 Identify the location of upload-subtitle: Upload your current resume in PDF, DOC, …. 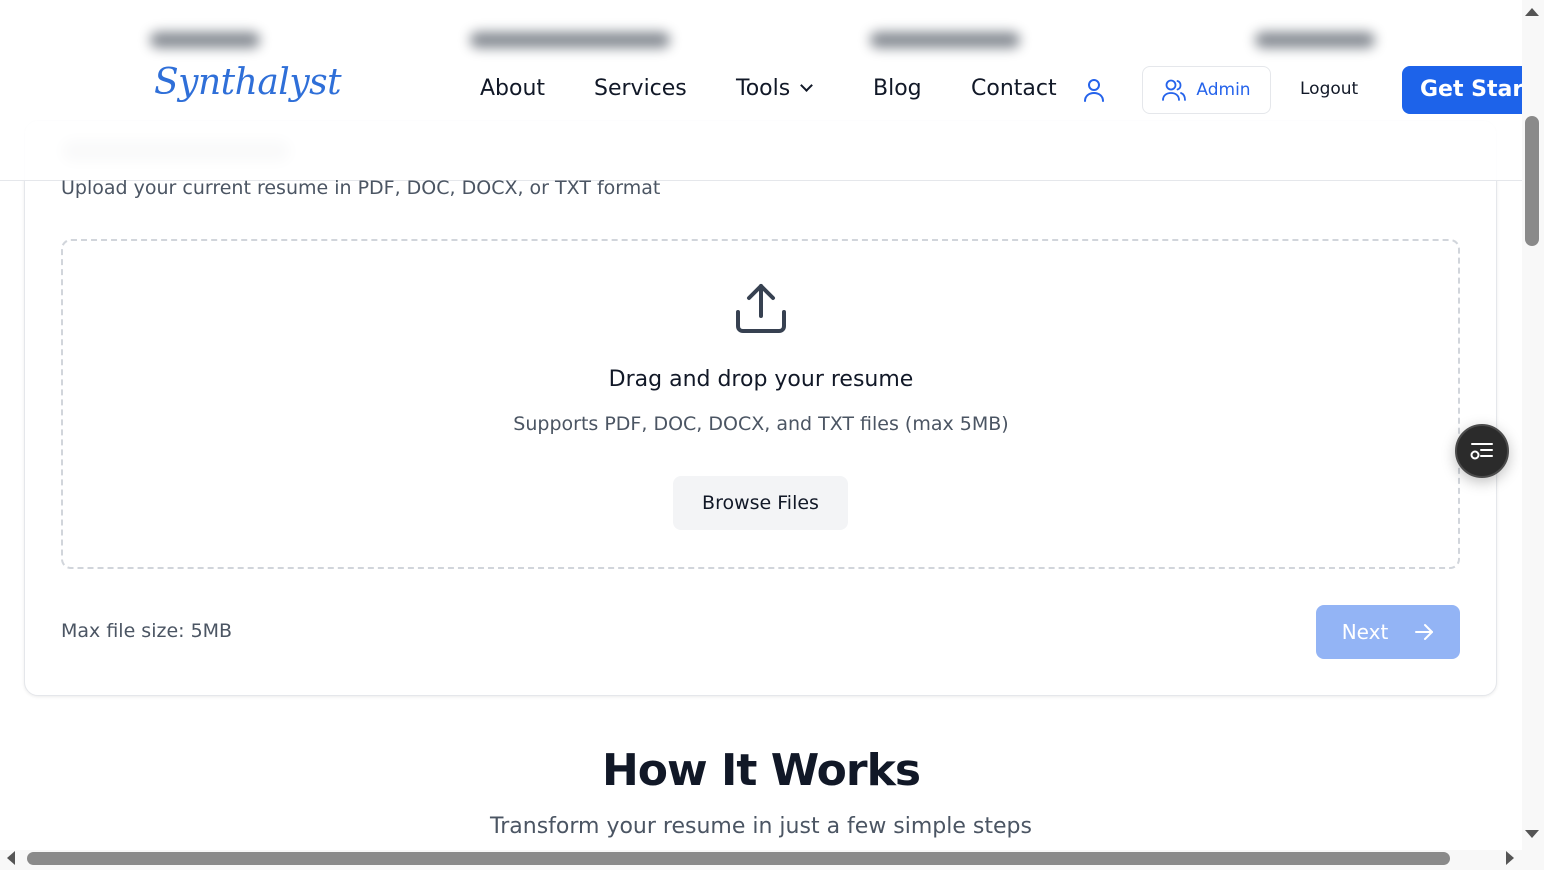
(361, 188).